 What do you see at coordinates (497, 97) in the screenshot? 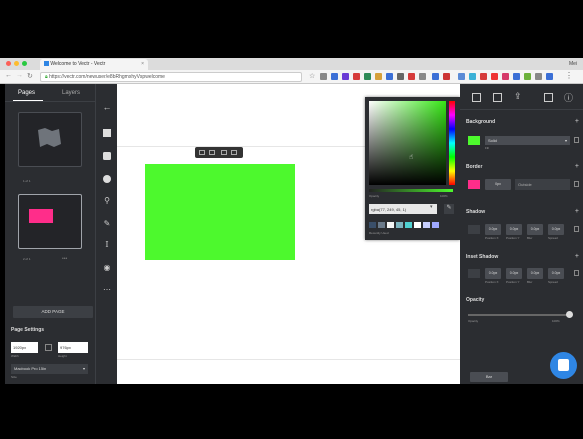
I see `layers-icon` at bounding box center [497, 97].